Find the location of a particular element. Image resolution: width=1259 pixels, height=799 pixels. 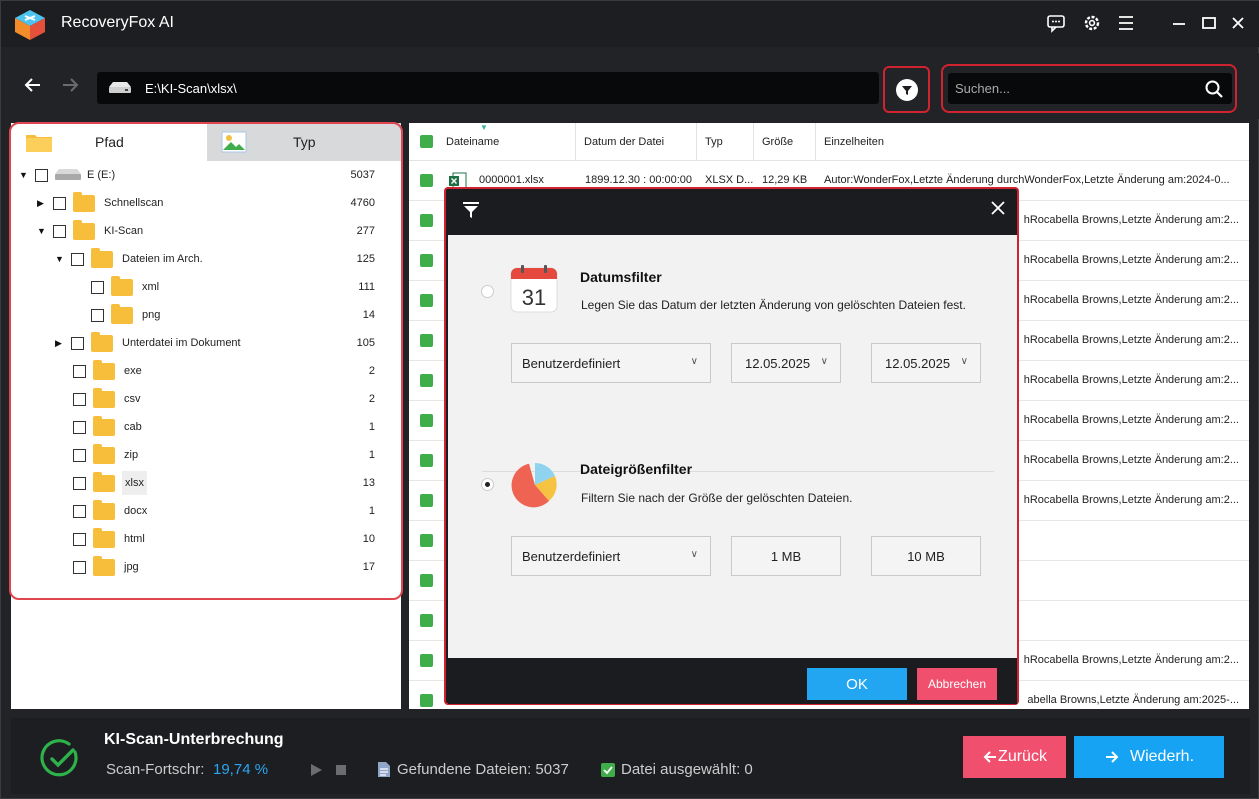

path-bar: E:\KI-Scan\xlsx\ is located at coordinates (488, 88).